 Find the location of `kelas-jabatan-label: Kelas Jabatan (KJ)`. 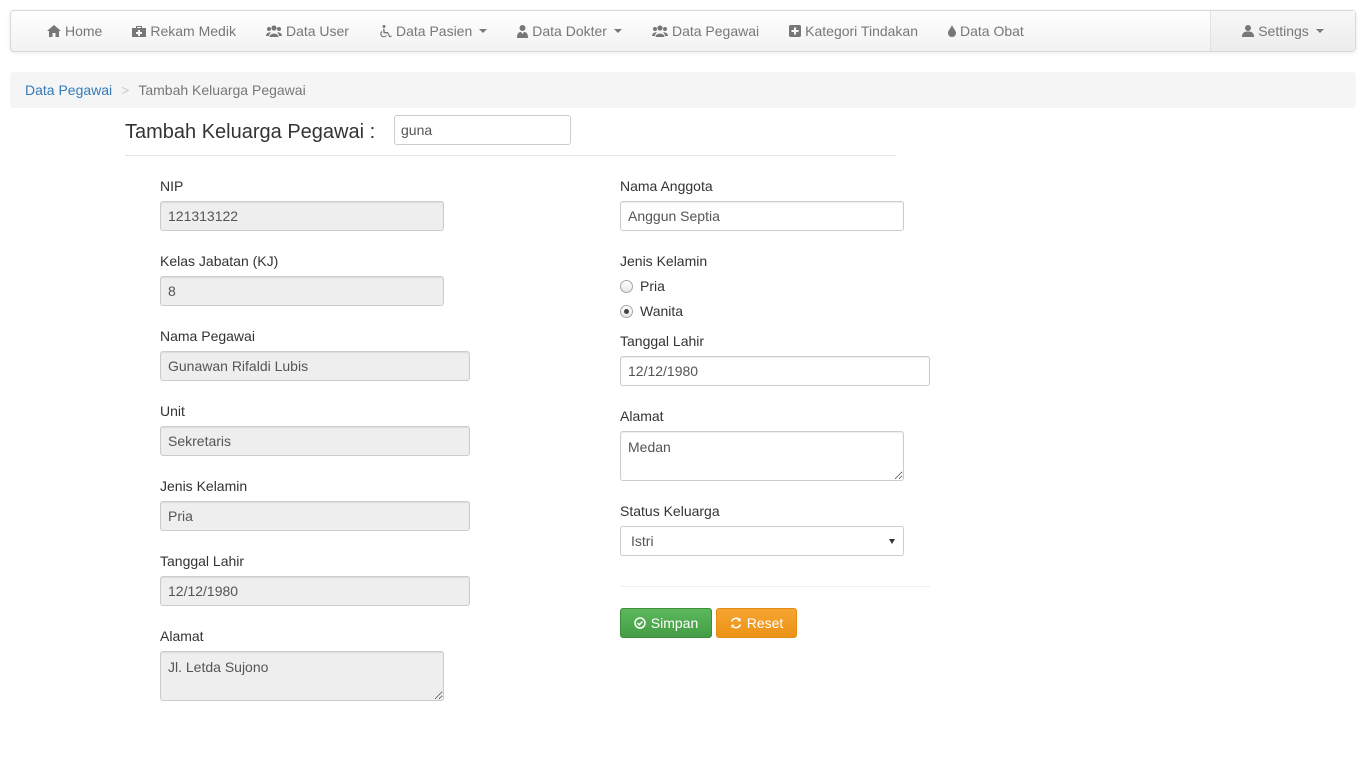

kelas-jabatan-label: Kelas Jabatan (KJ) is located at coordinates (219, 261).